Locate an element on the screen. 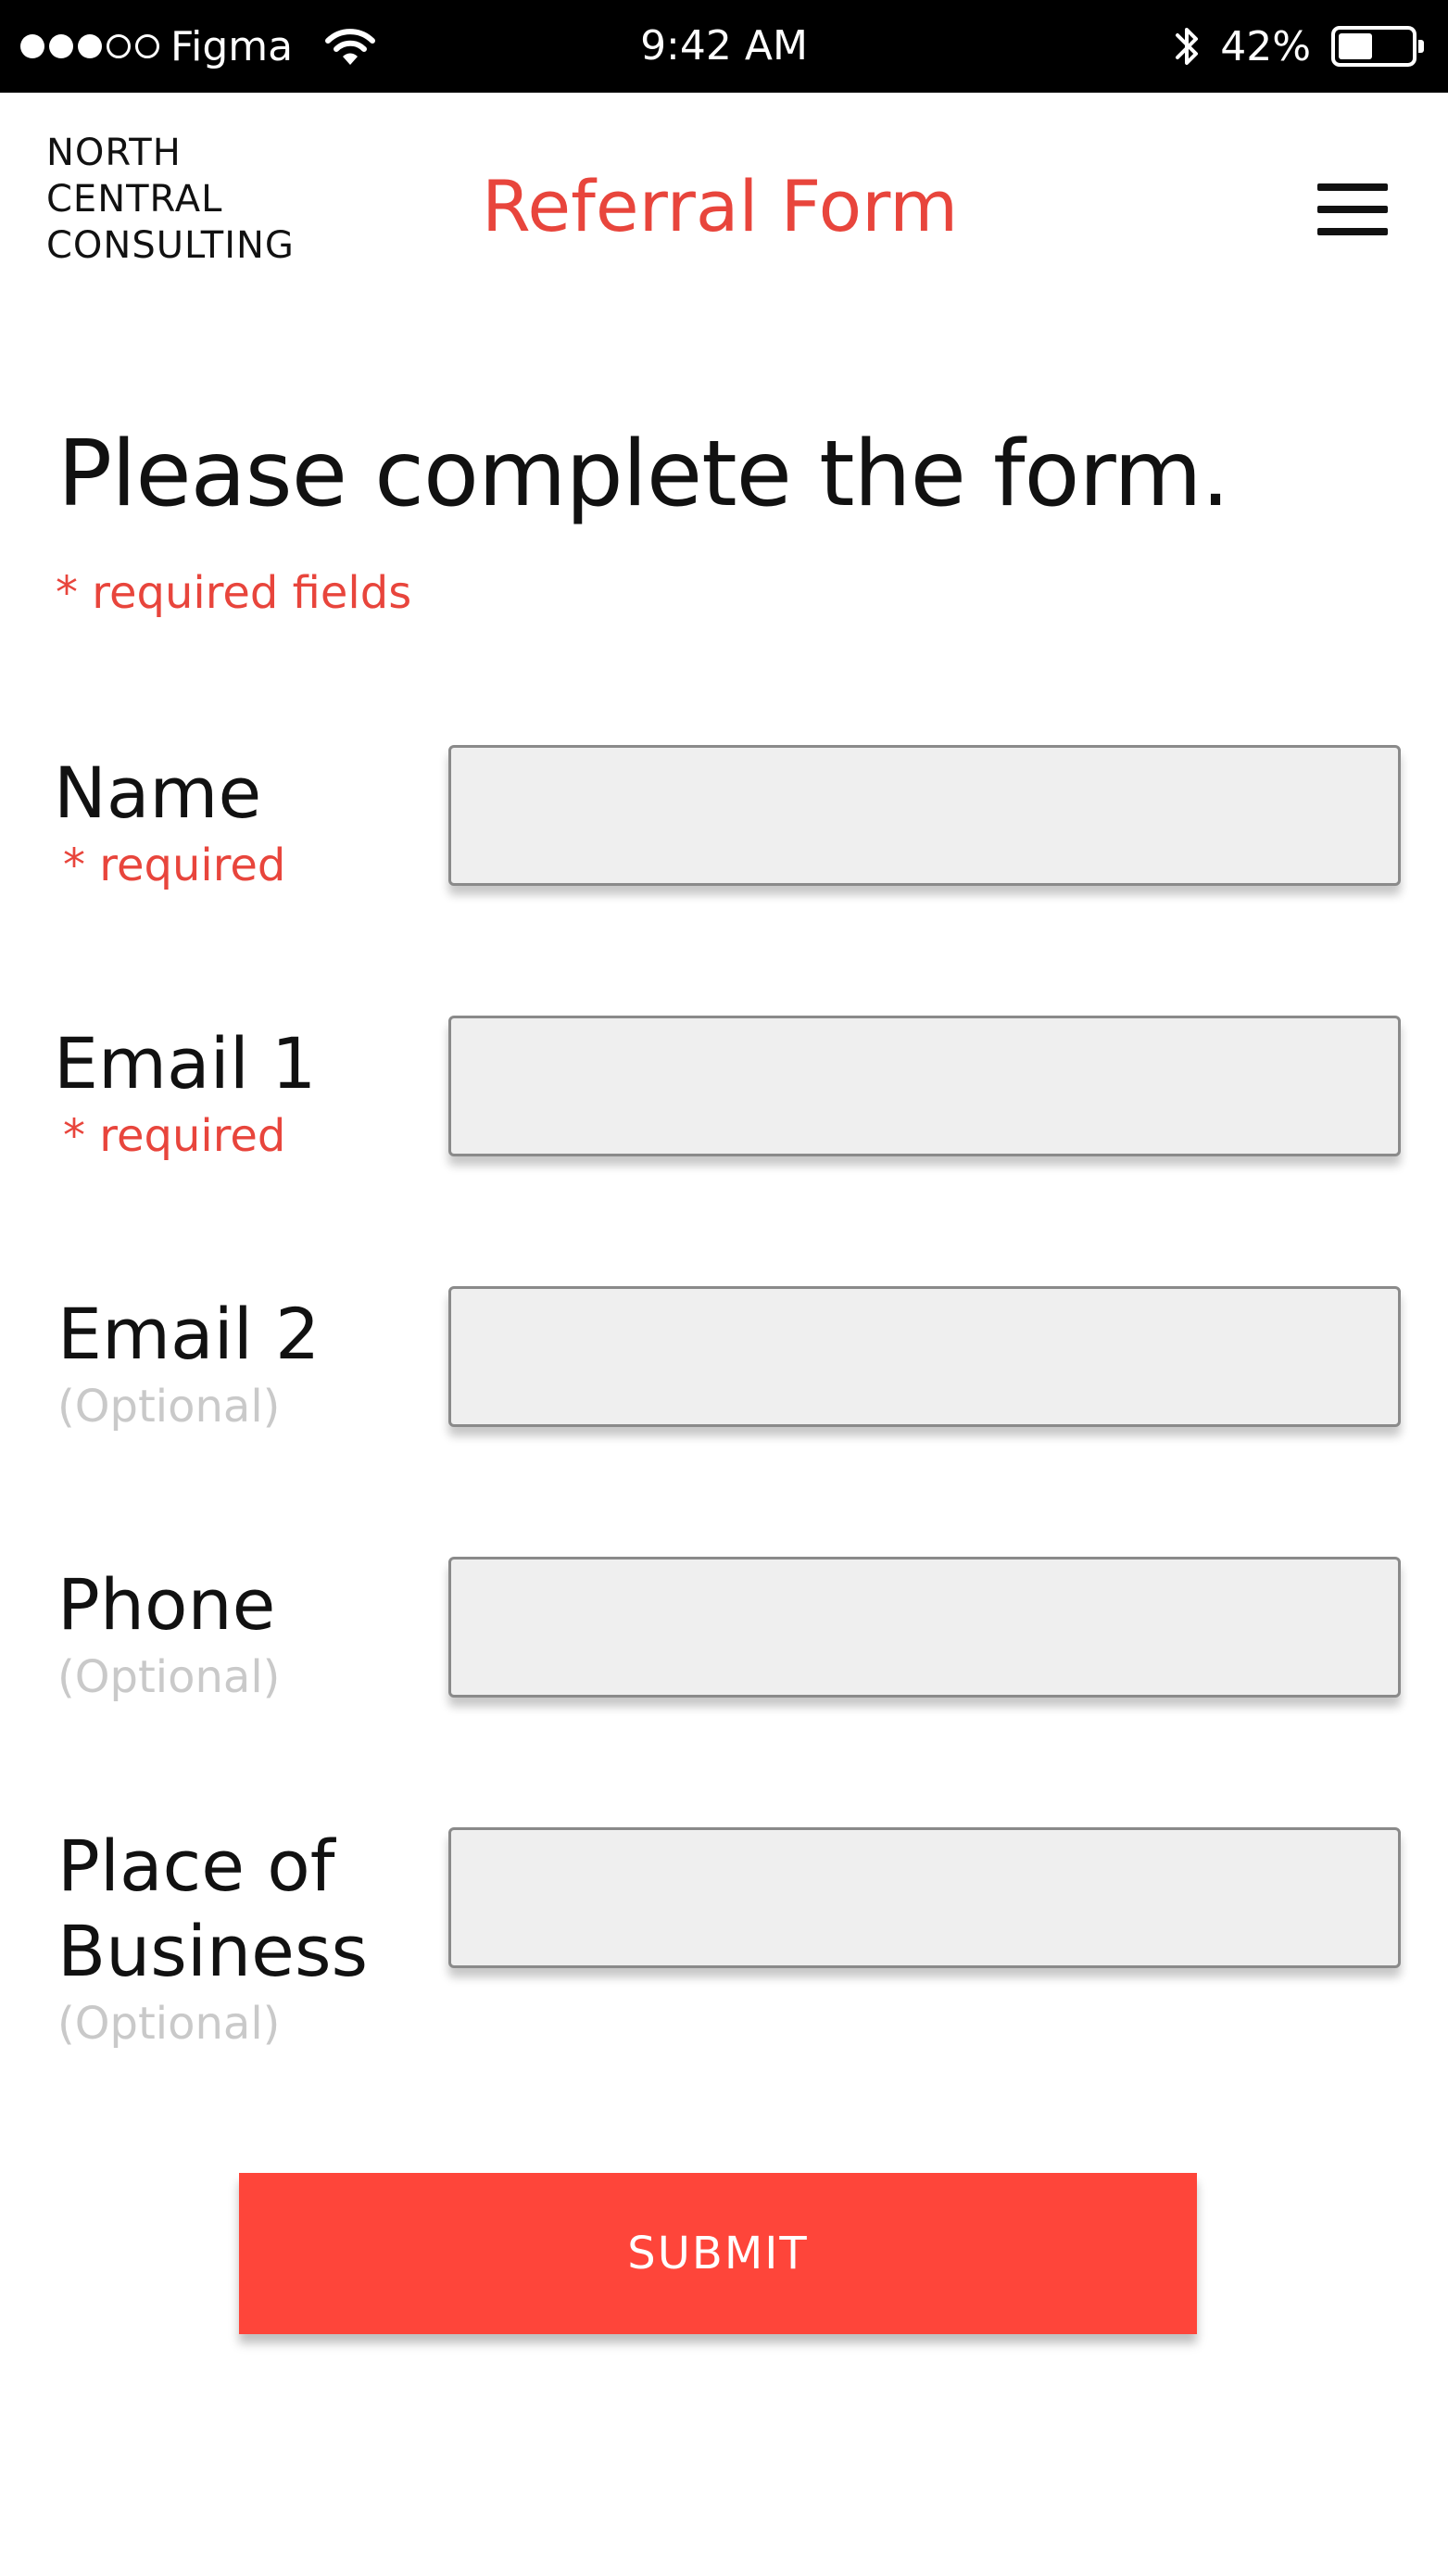  place-of-business-optional-note: (Optional) is located at coordinates (169, 2024).